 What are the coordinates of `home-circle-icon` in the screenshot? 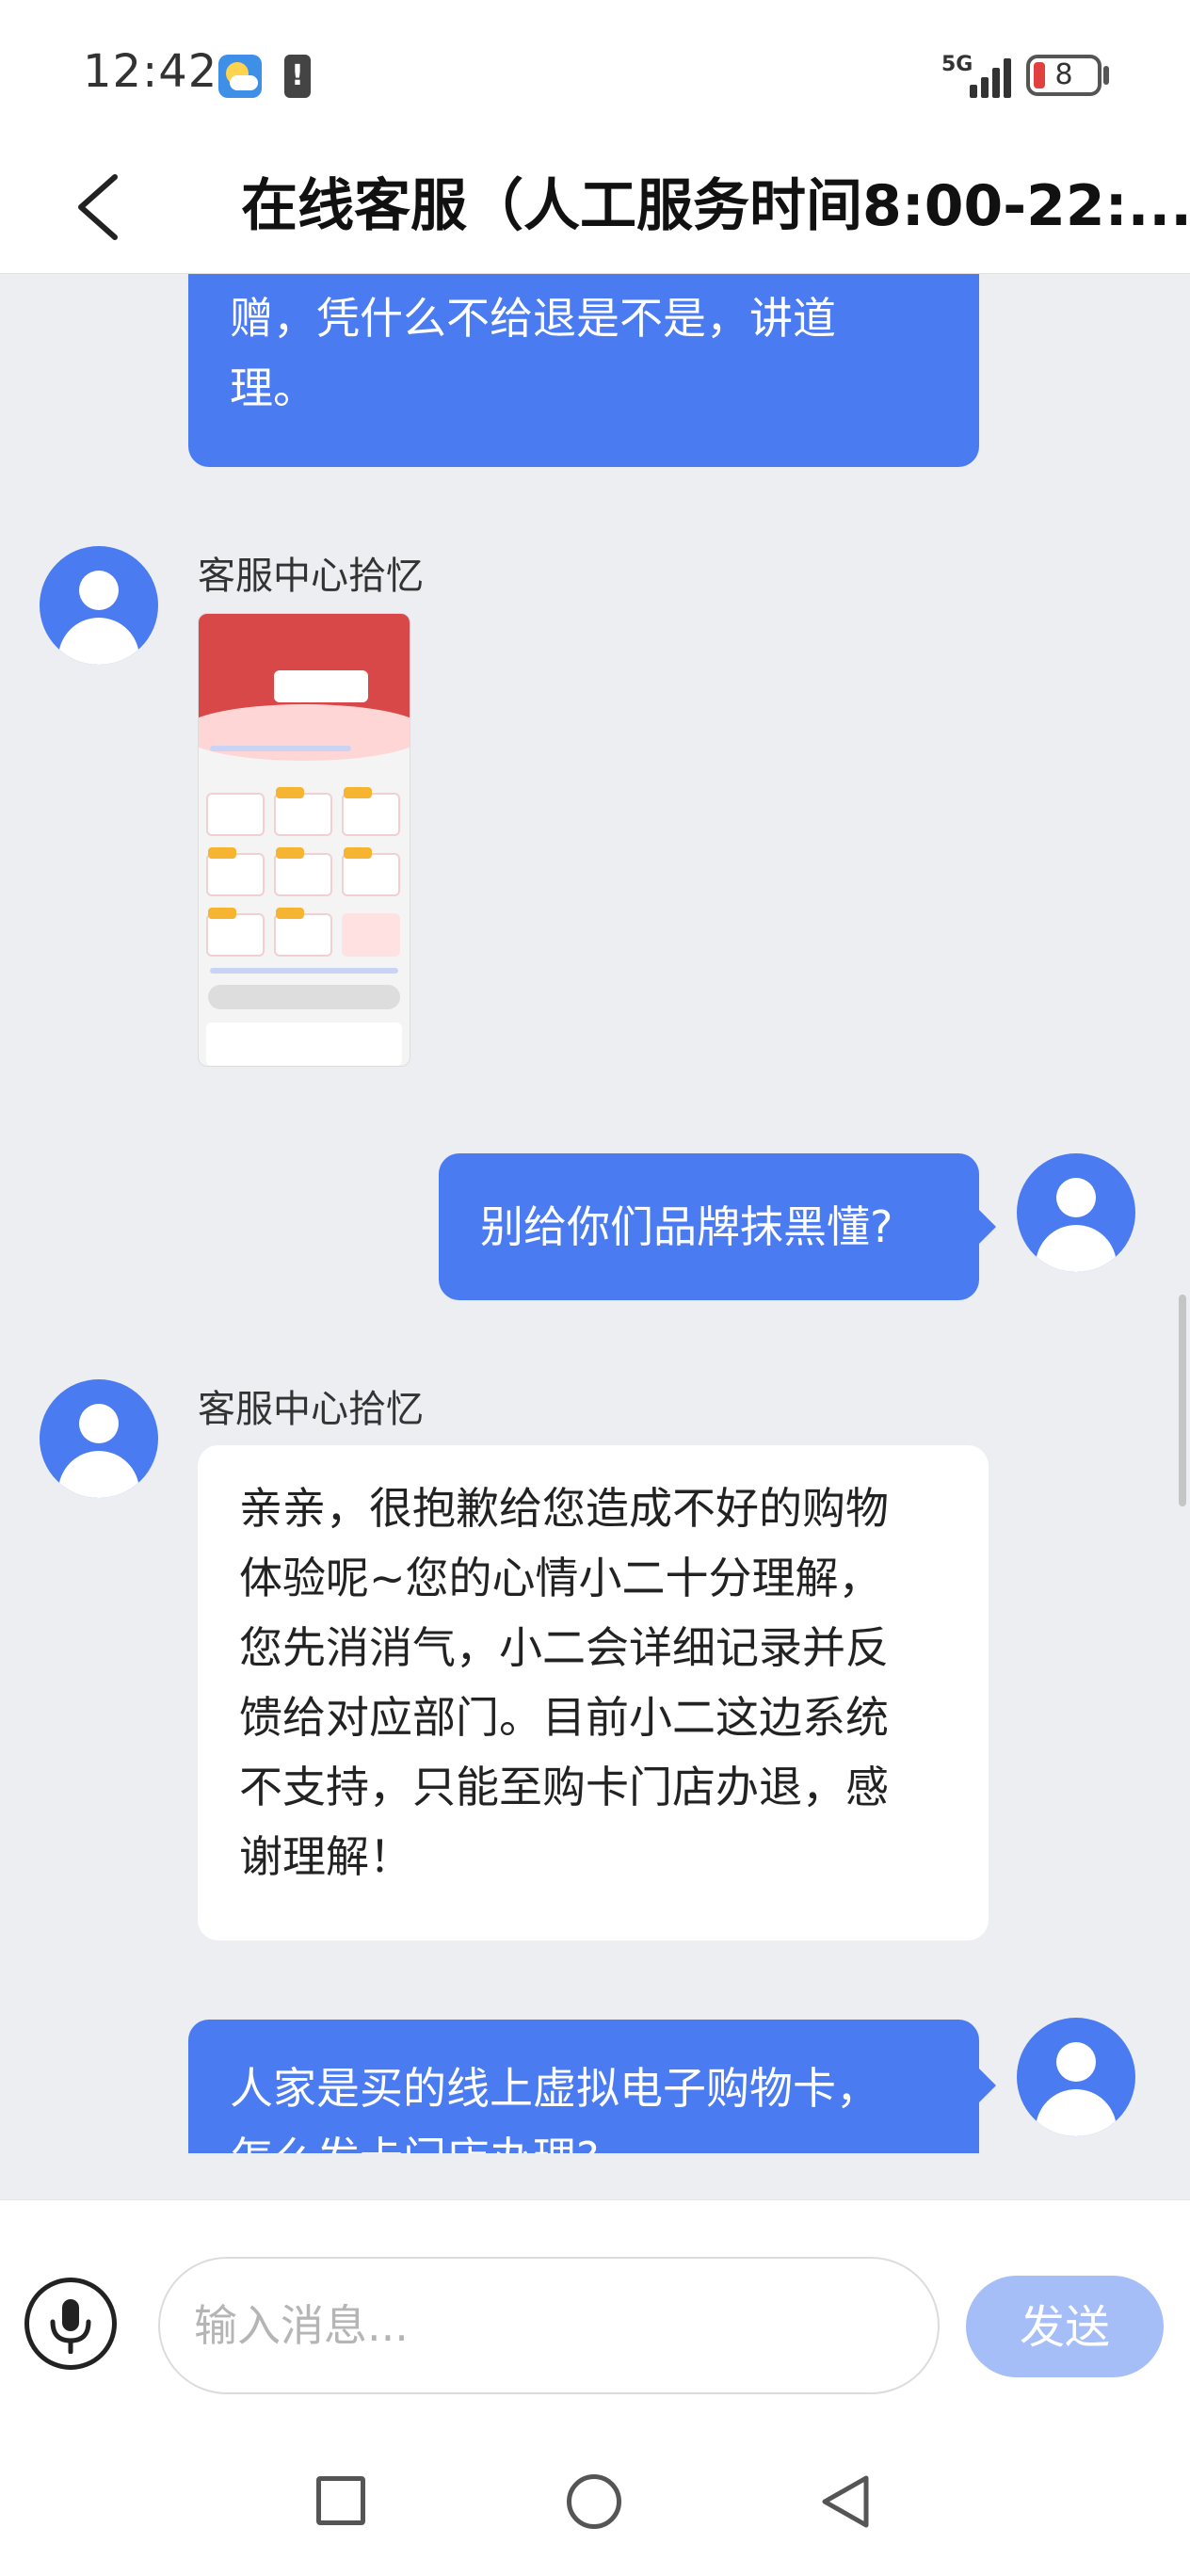 It's located at (594, 2501).